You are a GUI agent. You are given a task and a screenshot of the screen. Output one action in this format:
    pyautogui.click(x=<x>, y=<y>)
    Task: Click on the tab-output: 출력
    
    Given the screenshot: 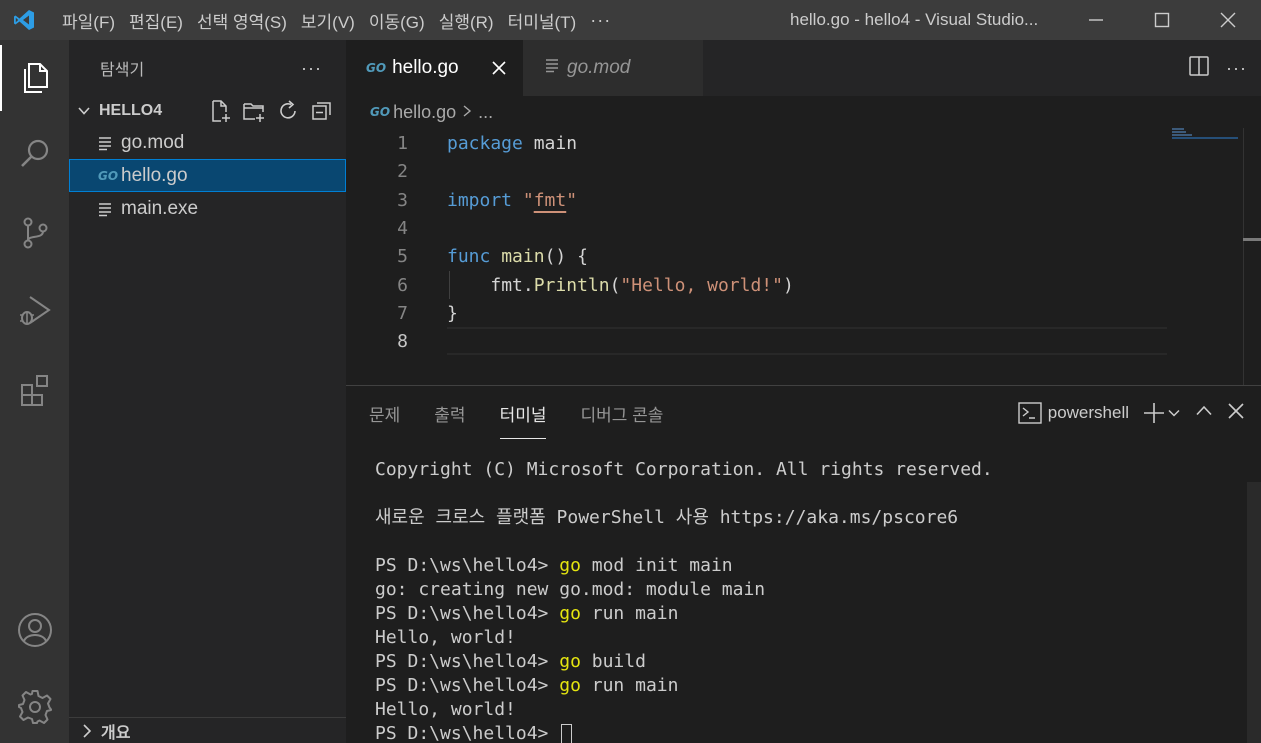 What is the action you would take?
    pyautogui.click(x=449, y=413)
    